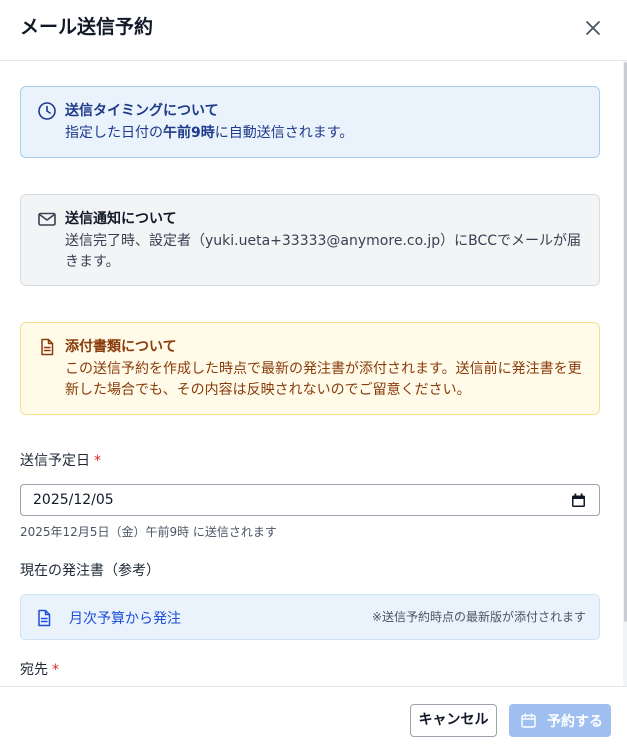 Image resolution: width=627 pixels, height=745 pixels. What do you see at coordinates (578, 500) in the screenshot?
I see `calendar-picker-icon` at bounding box center [578, 500].